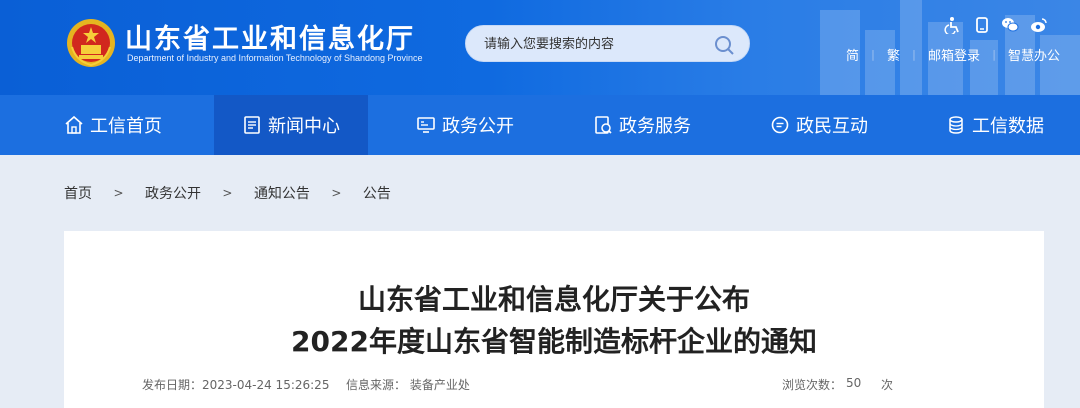 The image size is (1080, 408). Describe the element at coordinates (1008, 126) in the screenshot. I see `nav-item-label: 工信数据` at that location.